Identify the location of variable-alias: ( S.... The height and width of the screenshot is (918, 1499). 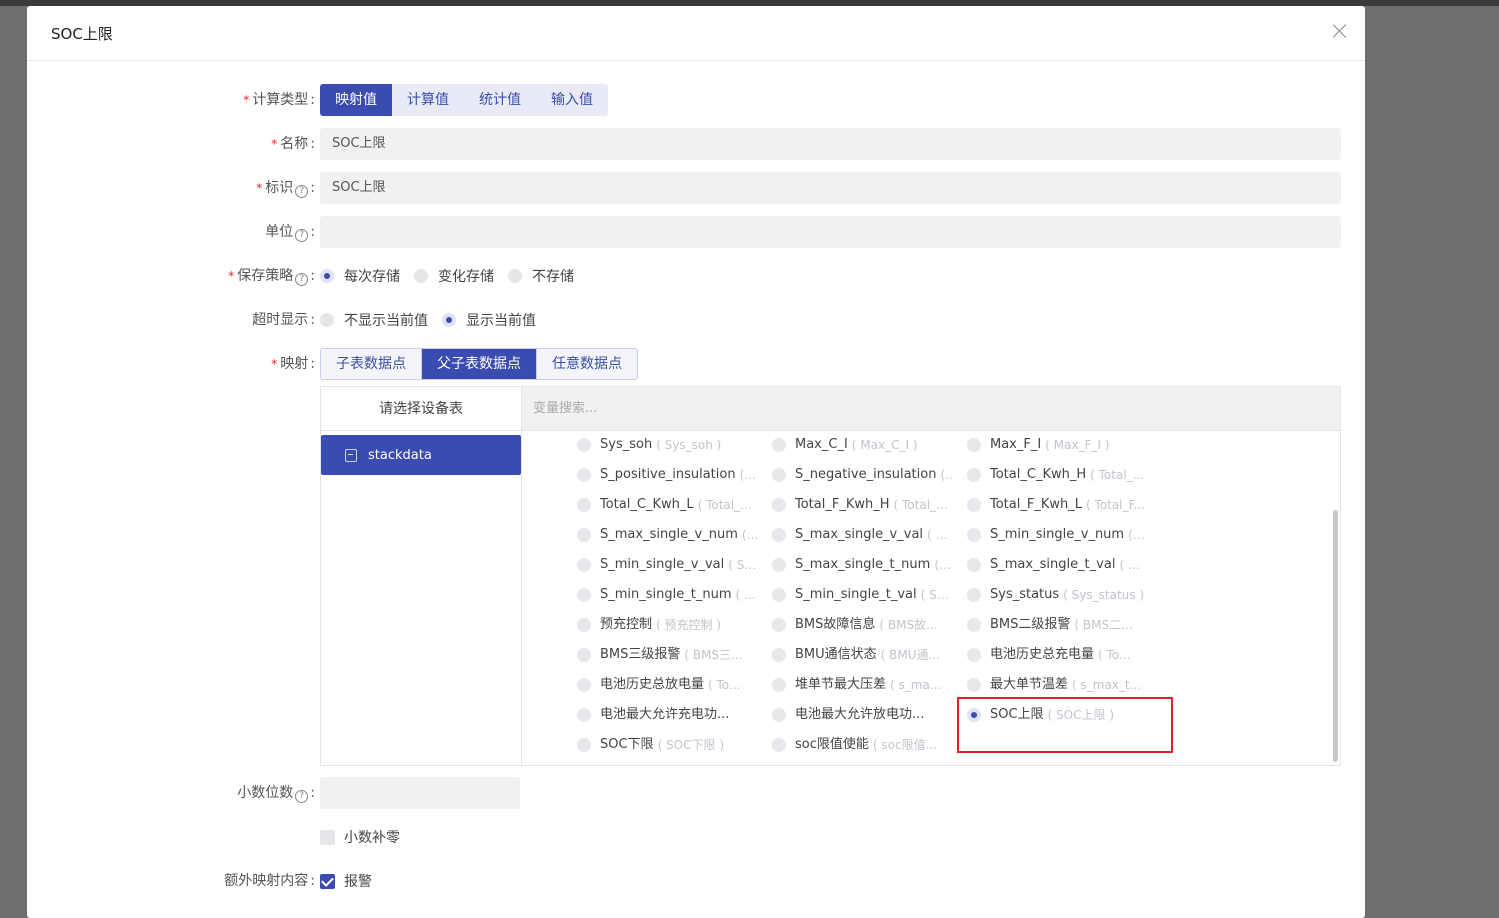
(939, 535).